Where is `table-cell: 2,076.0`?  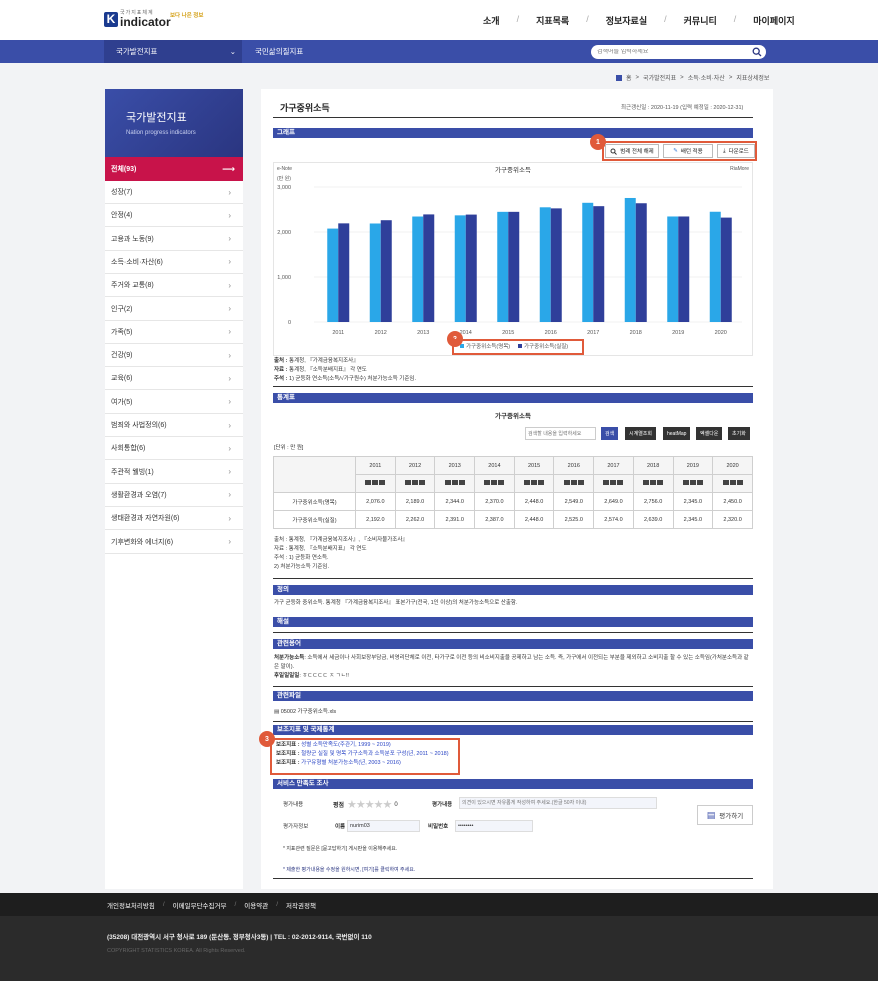 table-cell: 2,076.0 is located at coordinates (375, 501).